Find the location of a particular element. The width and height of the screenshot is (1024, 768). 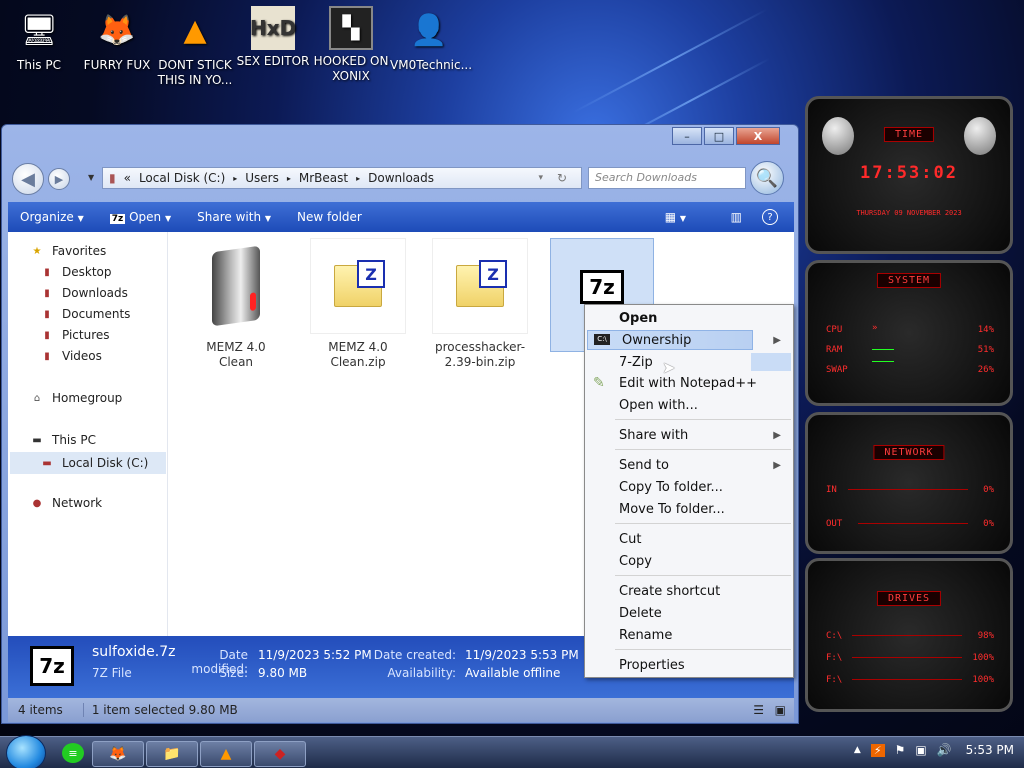

submenu-arrow-icon: ▶ is located at coordinates (777, 465).